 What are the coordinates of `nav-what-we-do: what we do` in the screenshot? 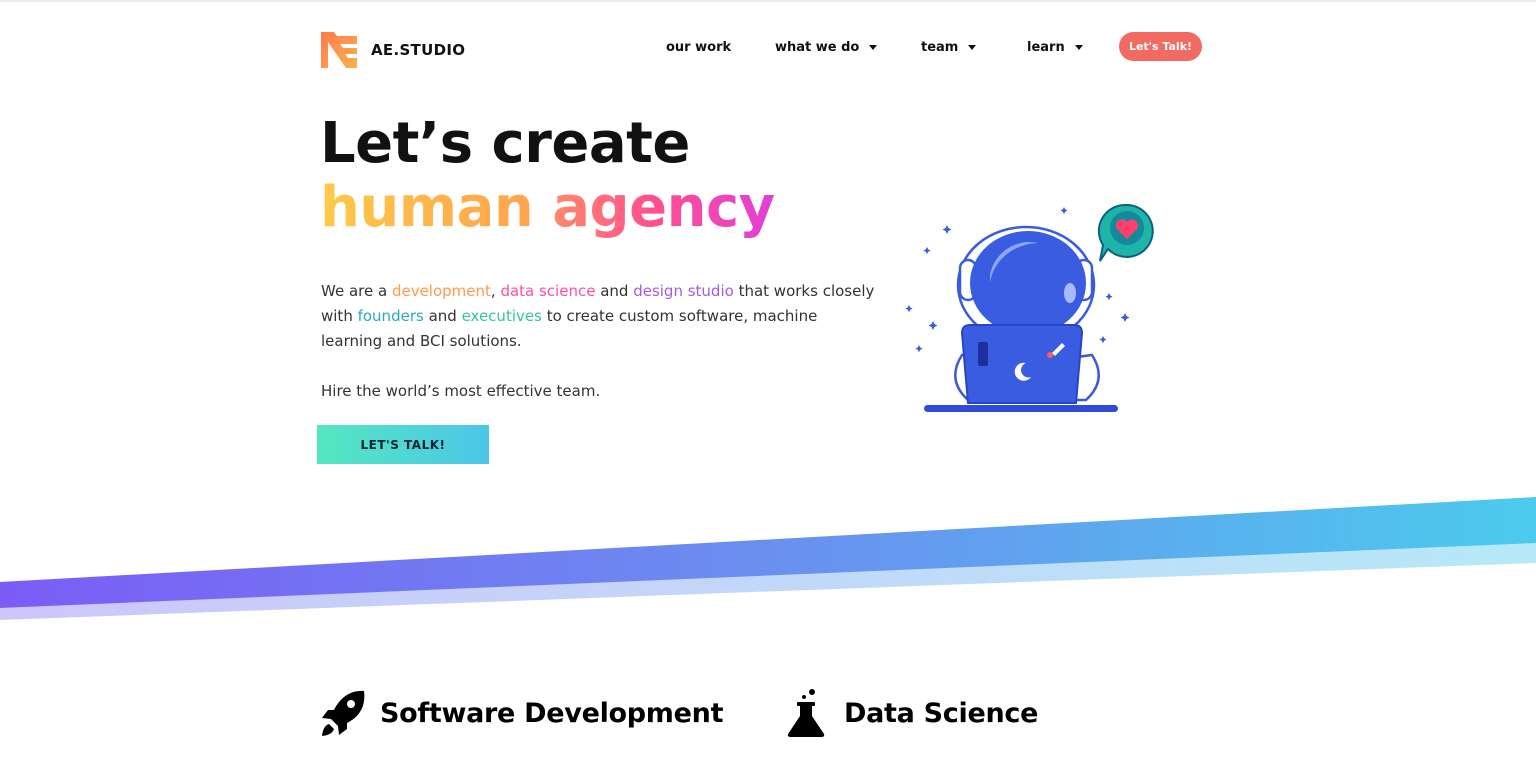 It's located at (826, 47).